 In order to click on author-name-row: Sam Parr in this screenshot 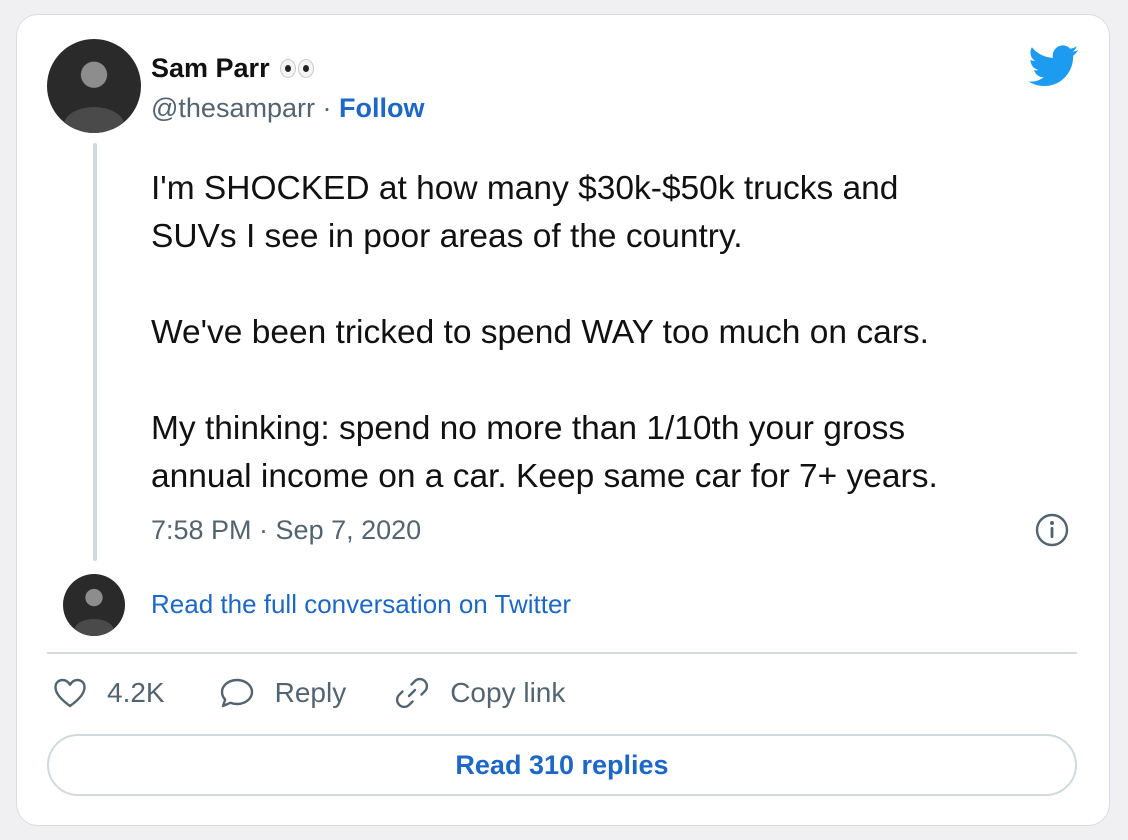, I will do `click(233, 69)`.